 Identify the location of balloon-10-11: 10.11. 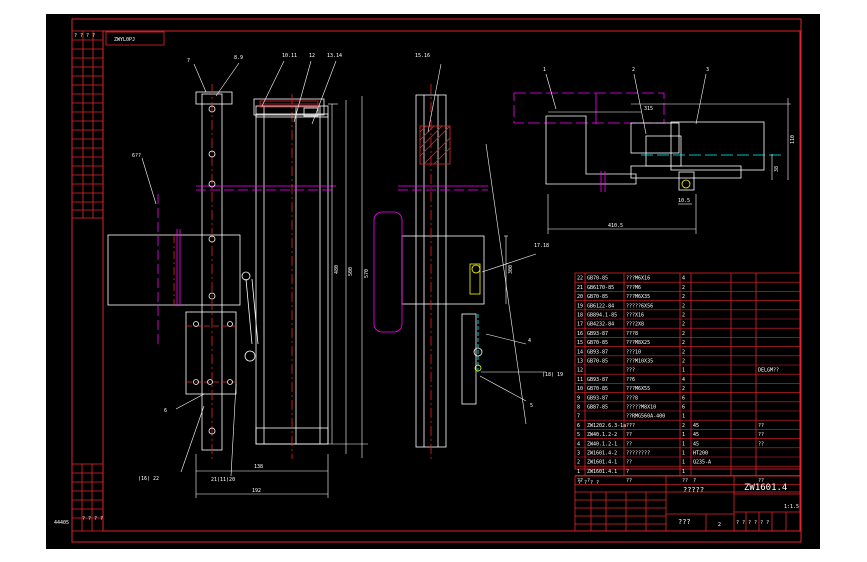
(289, 56).